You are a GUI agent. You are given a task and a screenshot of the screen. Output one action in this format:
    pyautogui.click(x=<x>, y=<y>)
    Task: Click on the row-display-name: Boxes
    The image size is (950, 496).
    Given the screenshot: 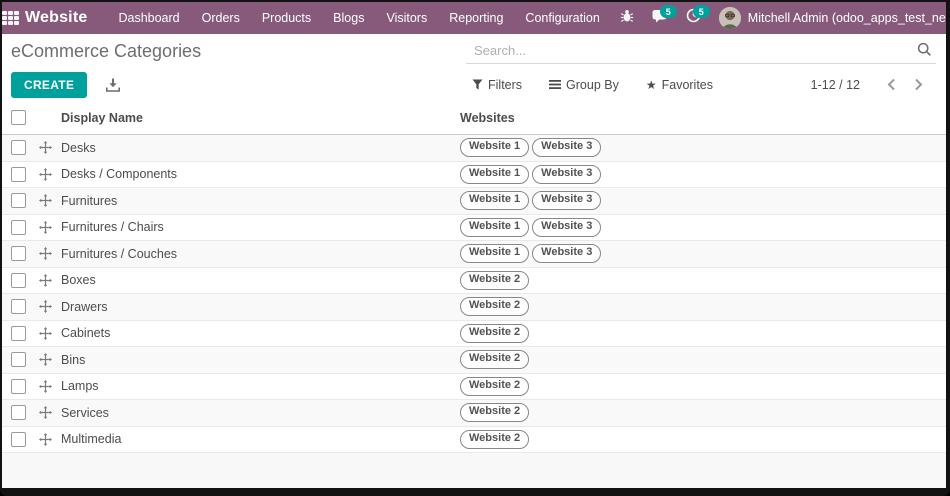 What is the action you would take?
    pyautogui.click(x=78, y=280)
    